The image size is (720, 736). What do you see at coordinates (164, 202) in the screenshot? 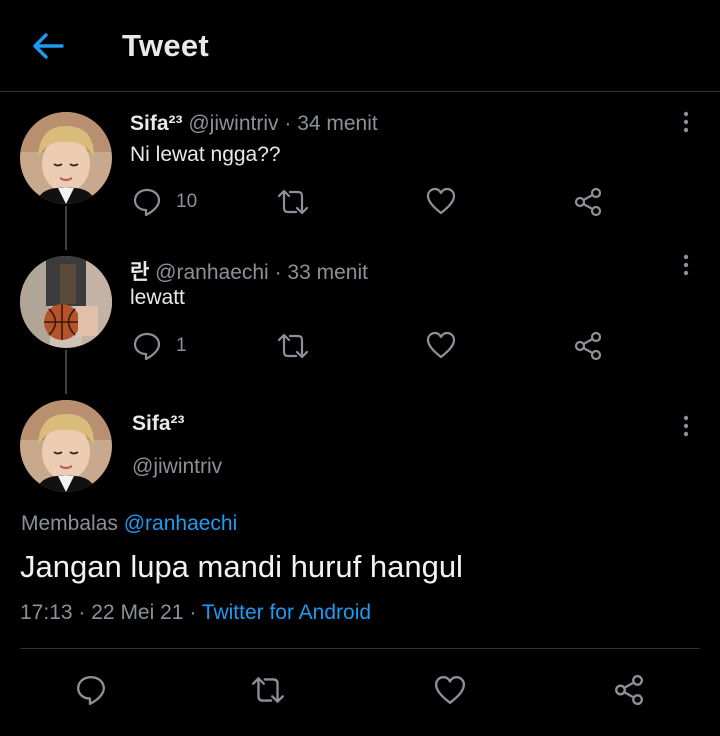
I see `reply-button: 10` at bounding box center [164, 202].